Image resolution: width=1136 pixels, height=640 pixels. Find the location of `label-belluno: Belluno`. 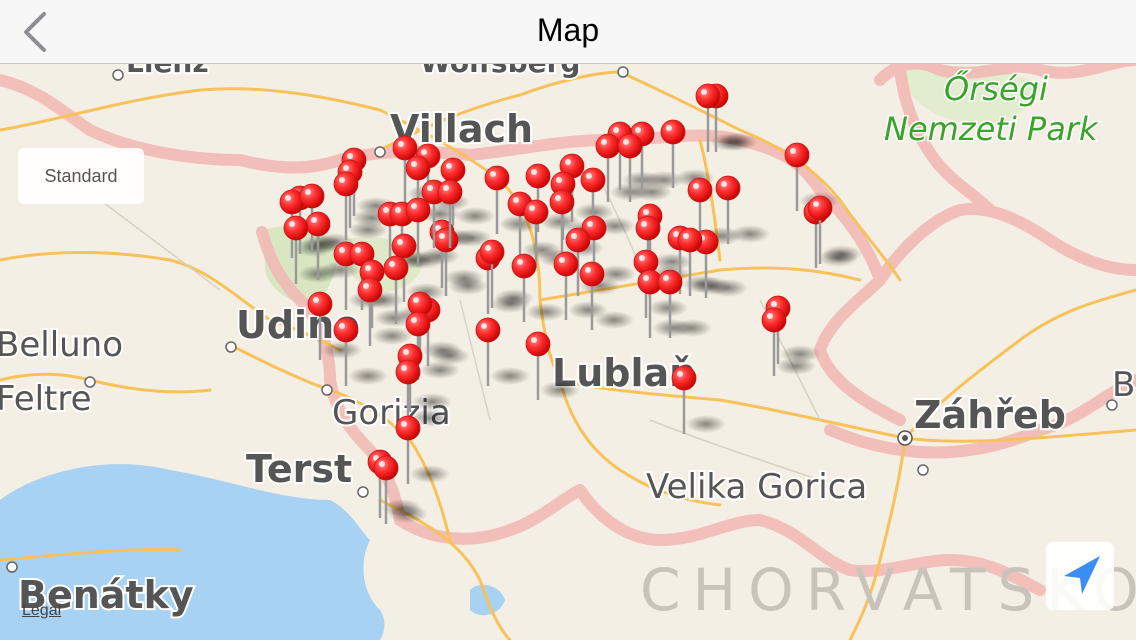

label-belluno: Belluno is located at coordinates (61, 345).